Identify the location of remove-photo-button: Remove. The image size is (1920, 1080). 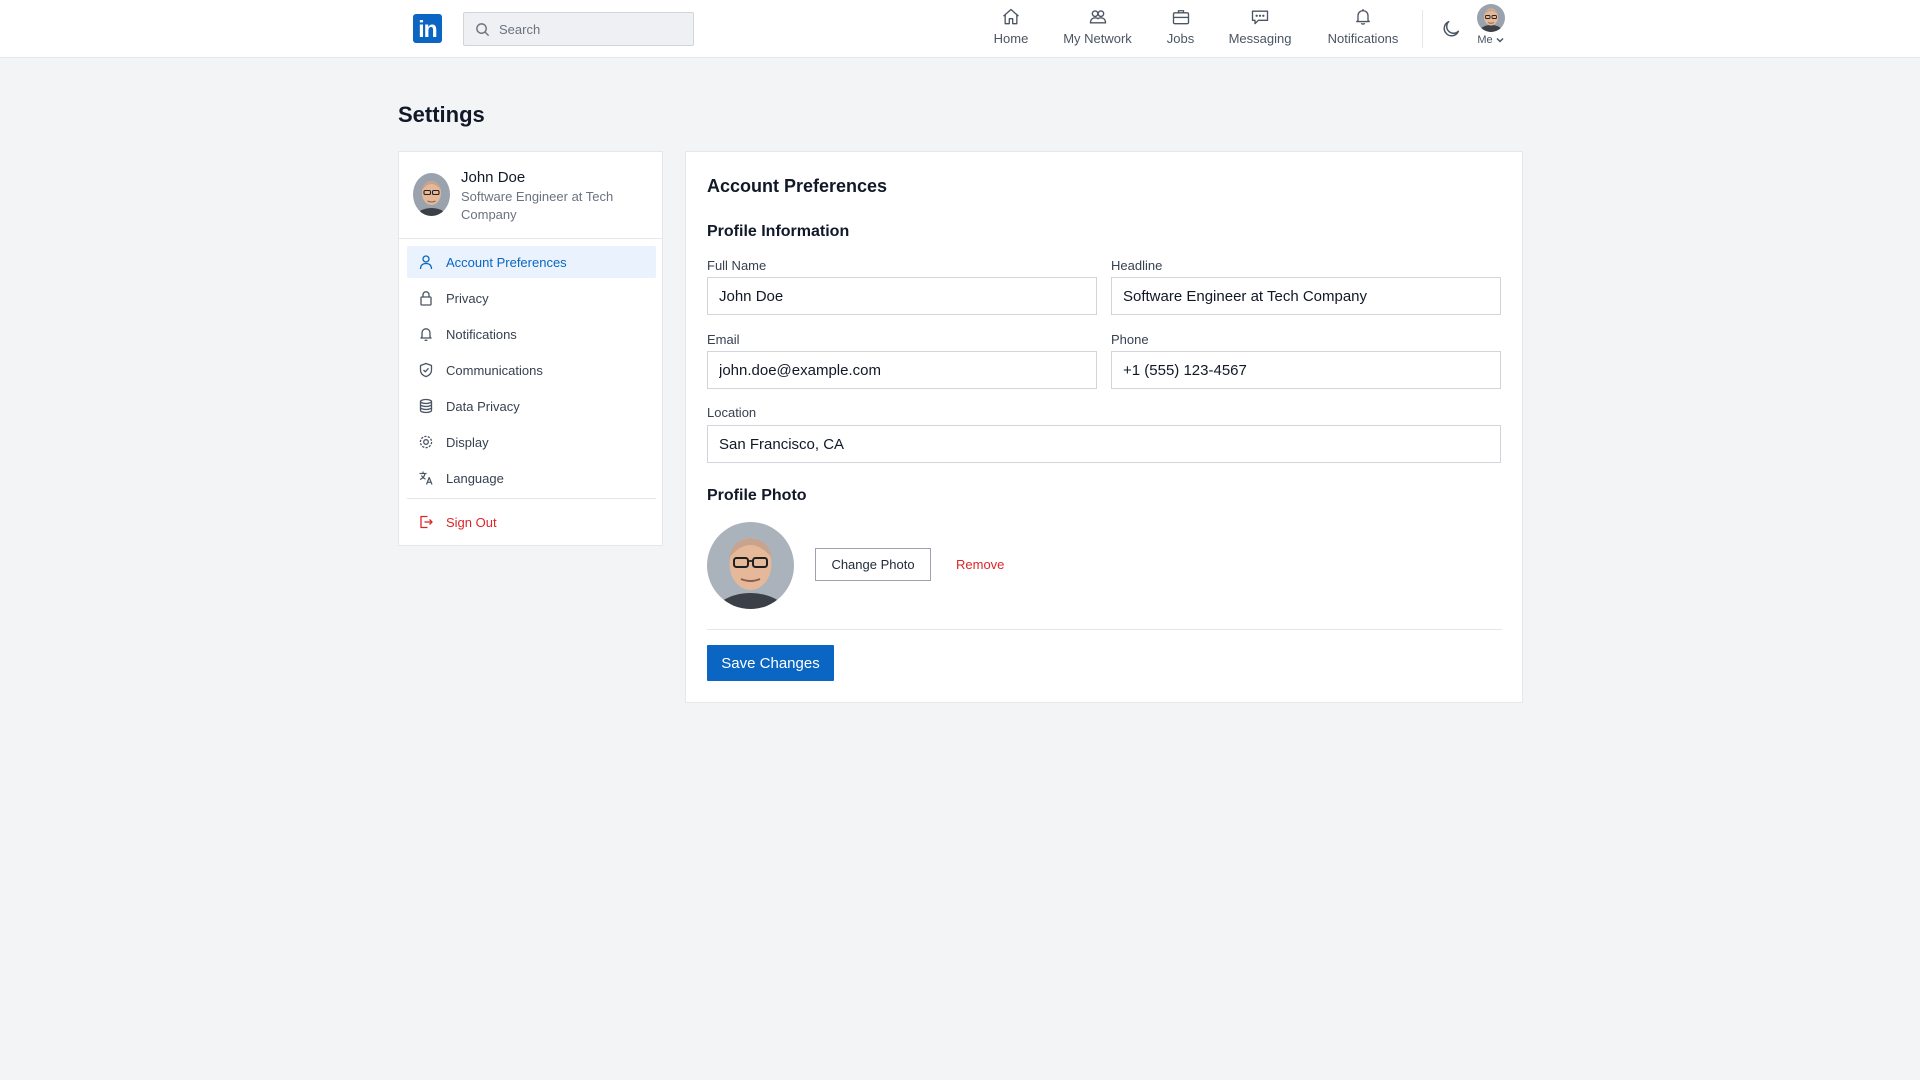
(980, 564).